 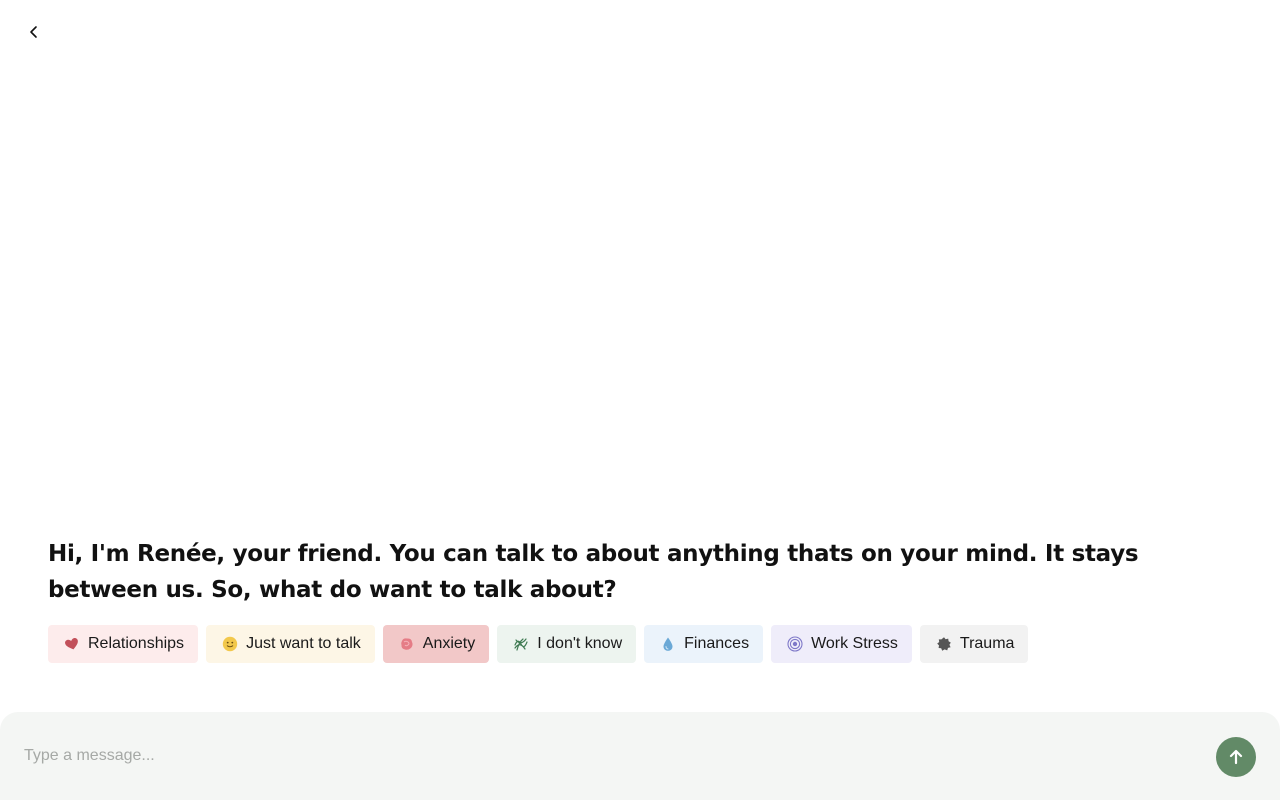 I want to click on chevron-left-icon, so click(x=33, y=32).